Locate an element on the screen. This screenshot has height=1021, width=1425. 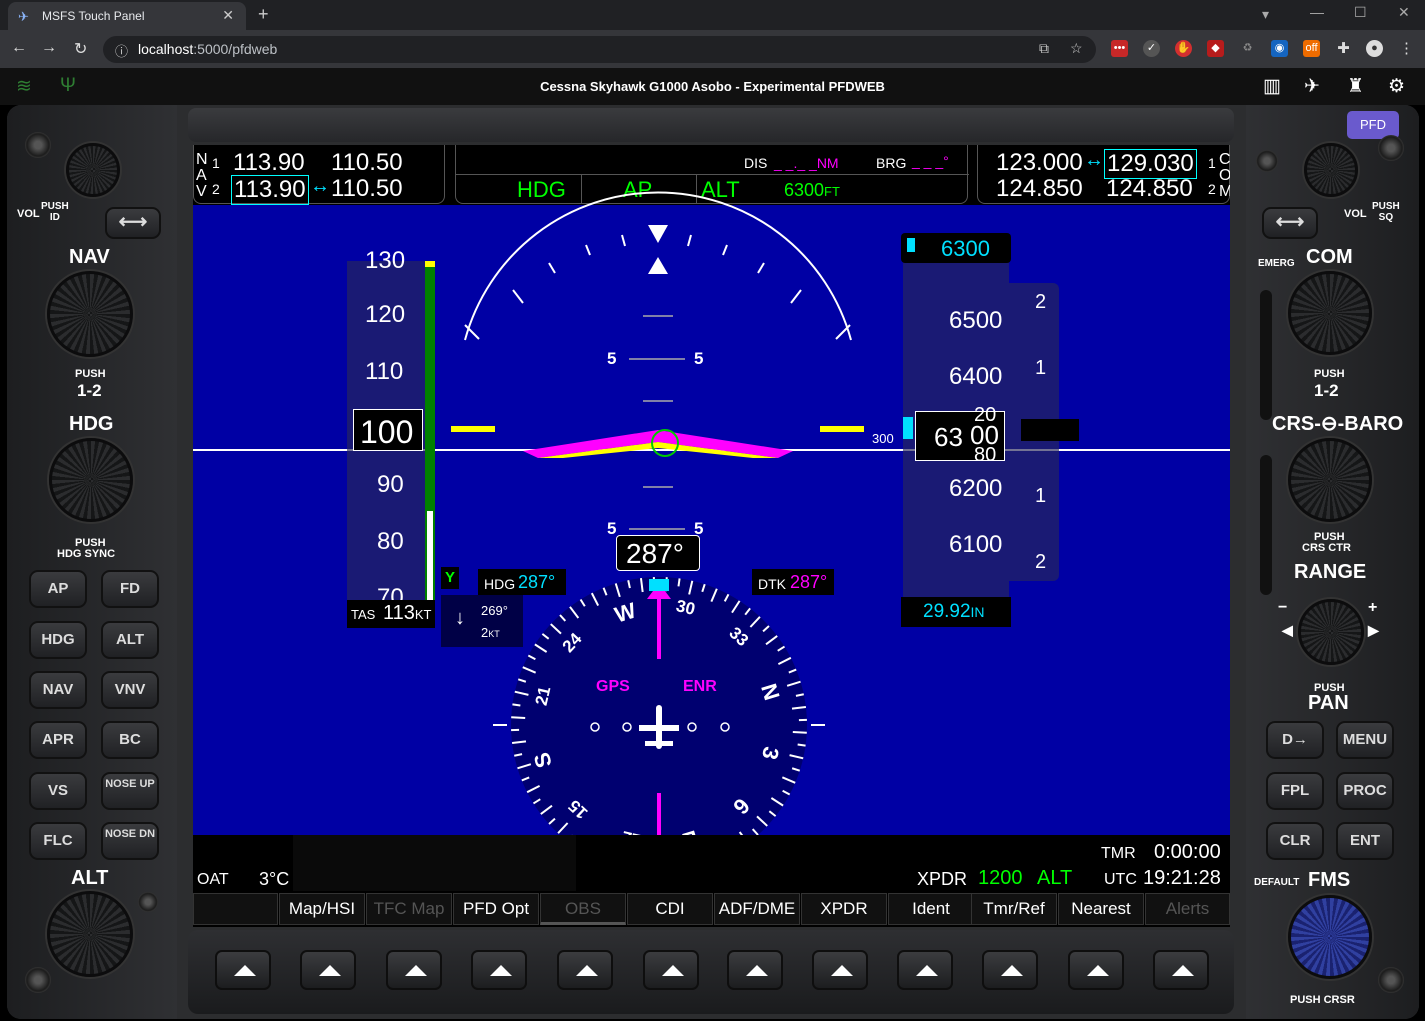
back-icon: ← is located at coordinates (19, 48).